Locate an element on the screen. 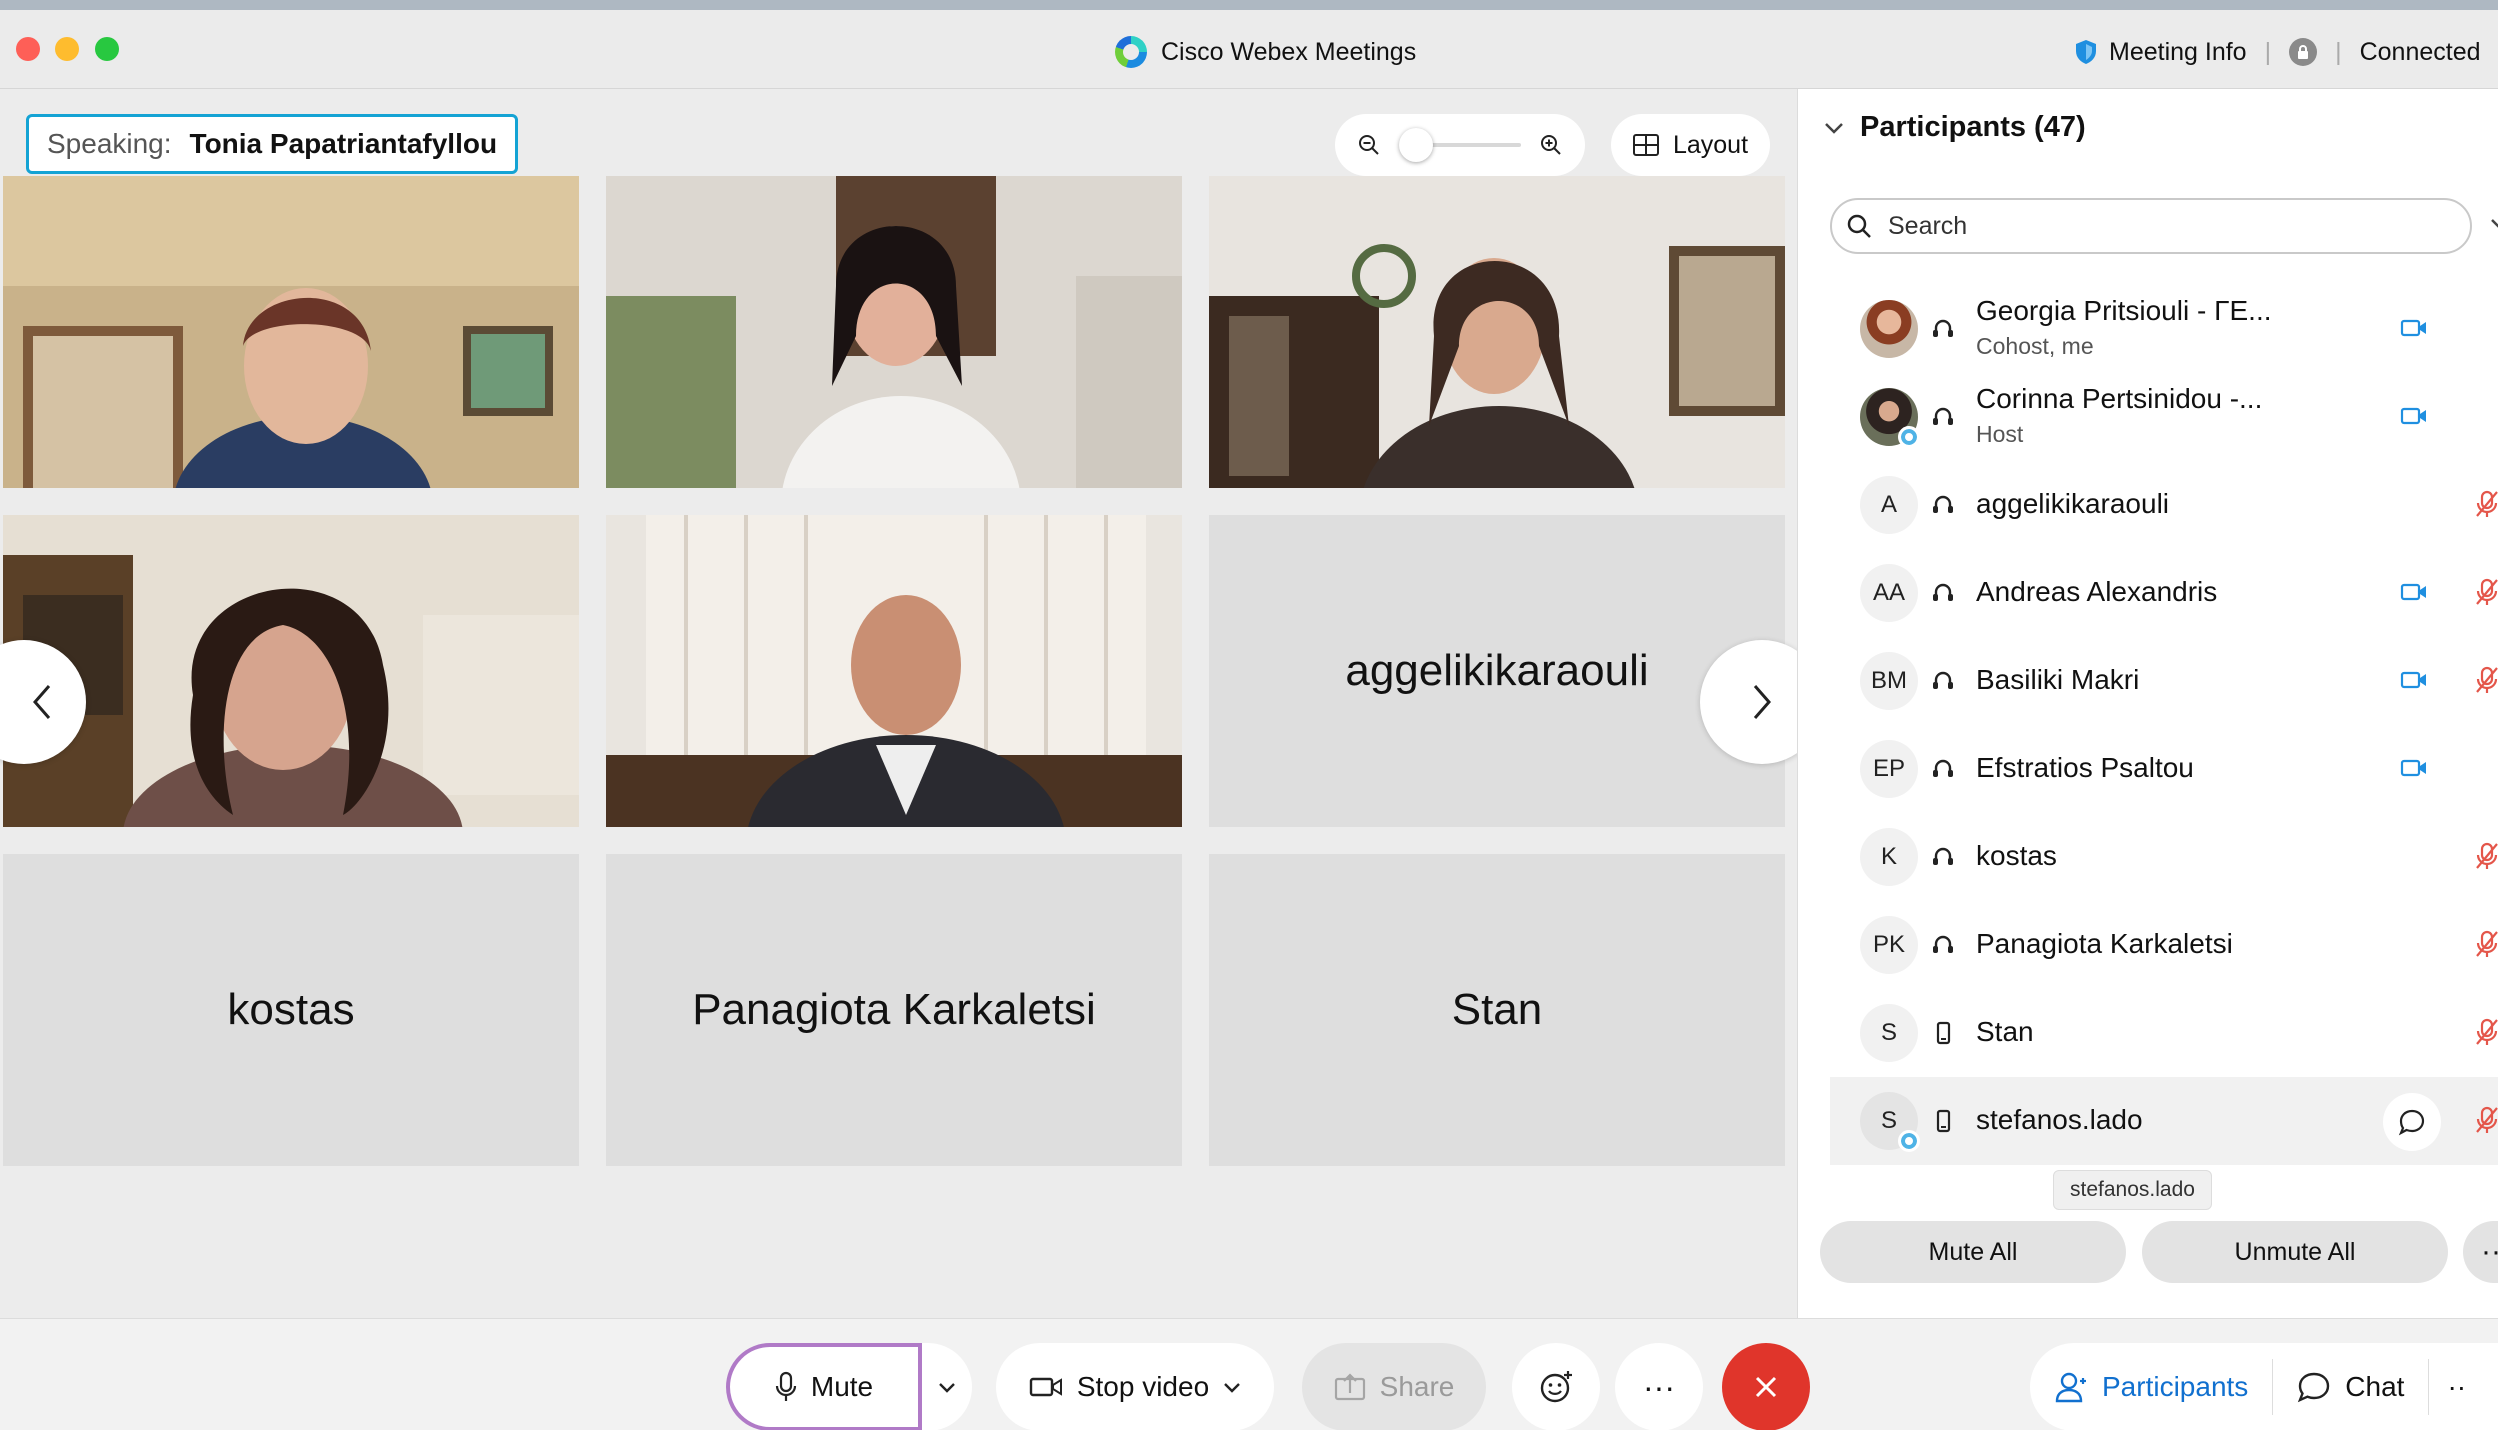  share-label: Share is located at coordinates (1417, 1386).